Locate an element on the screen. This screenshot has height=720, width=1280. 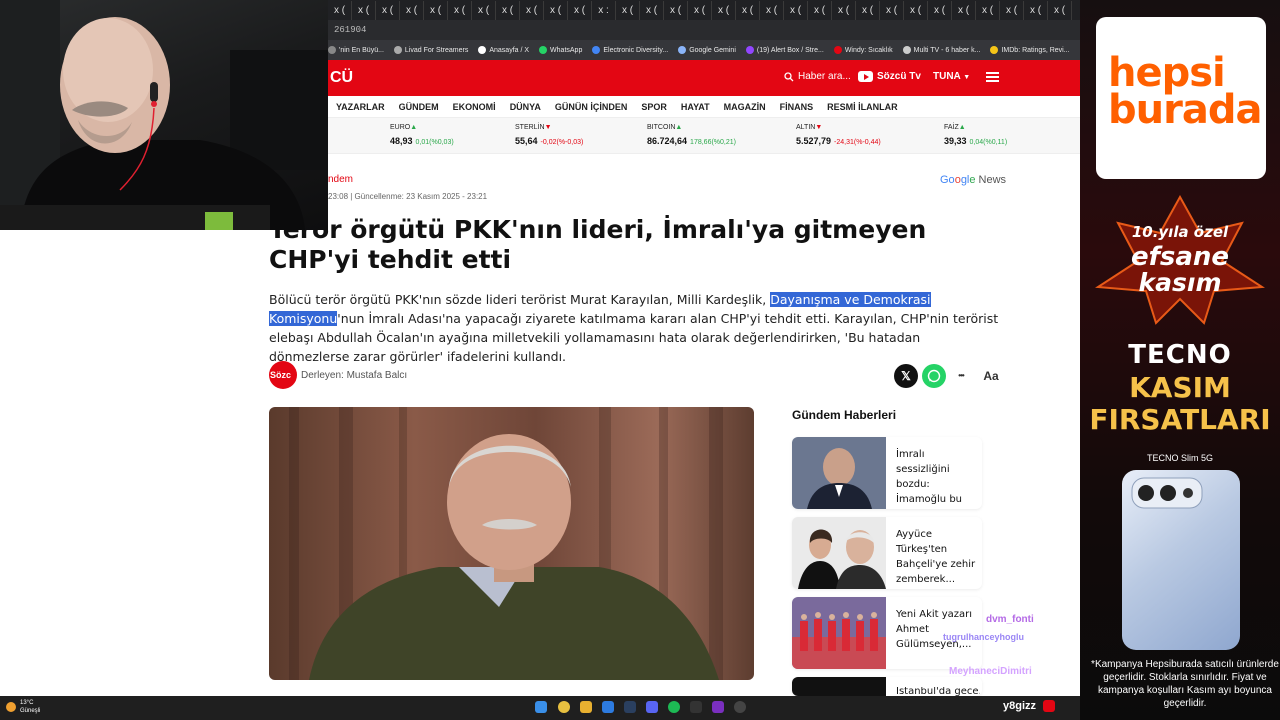
news-thumbnail is located at coordinates (839, 473).